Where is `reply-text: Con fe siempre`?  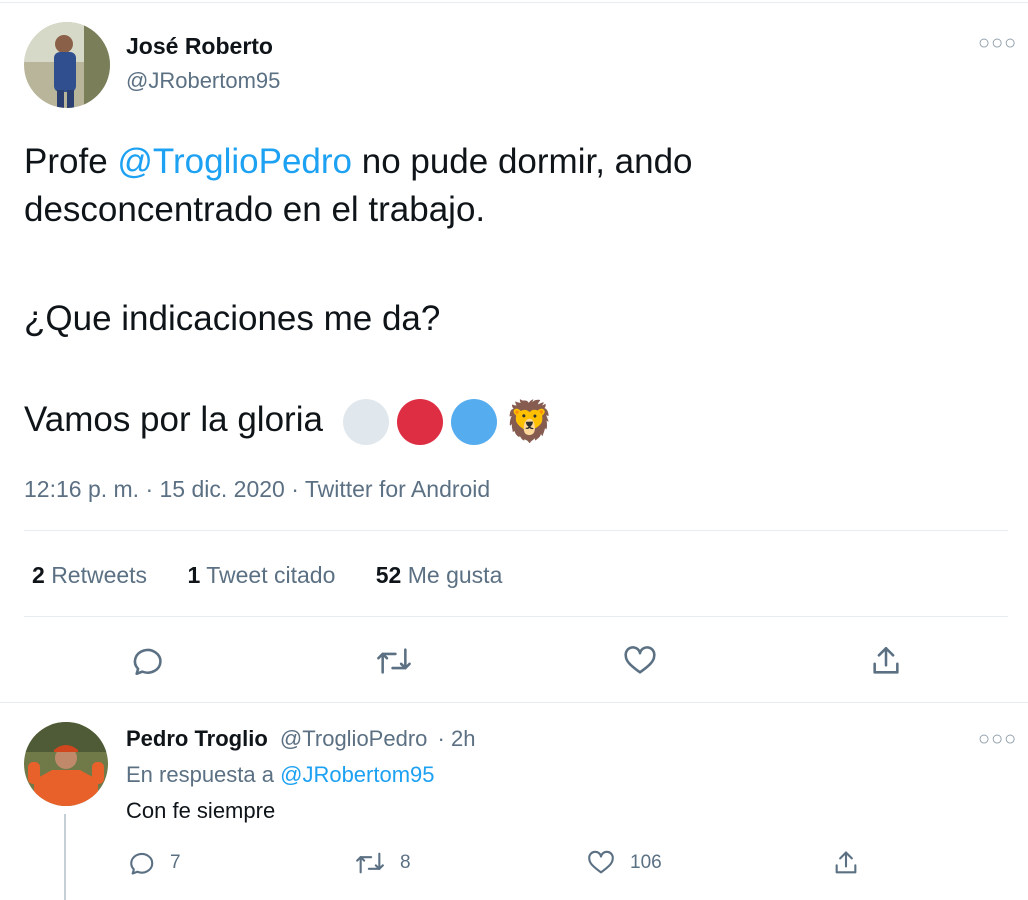 reply-text: Con fe siempre is located at coordinates (201, 810).